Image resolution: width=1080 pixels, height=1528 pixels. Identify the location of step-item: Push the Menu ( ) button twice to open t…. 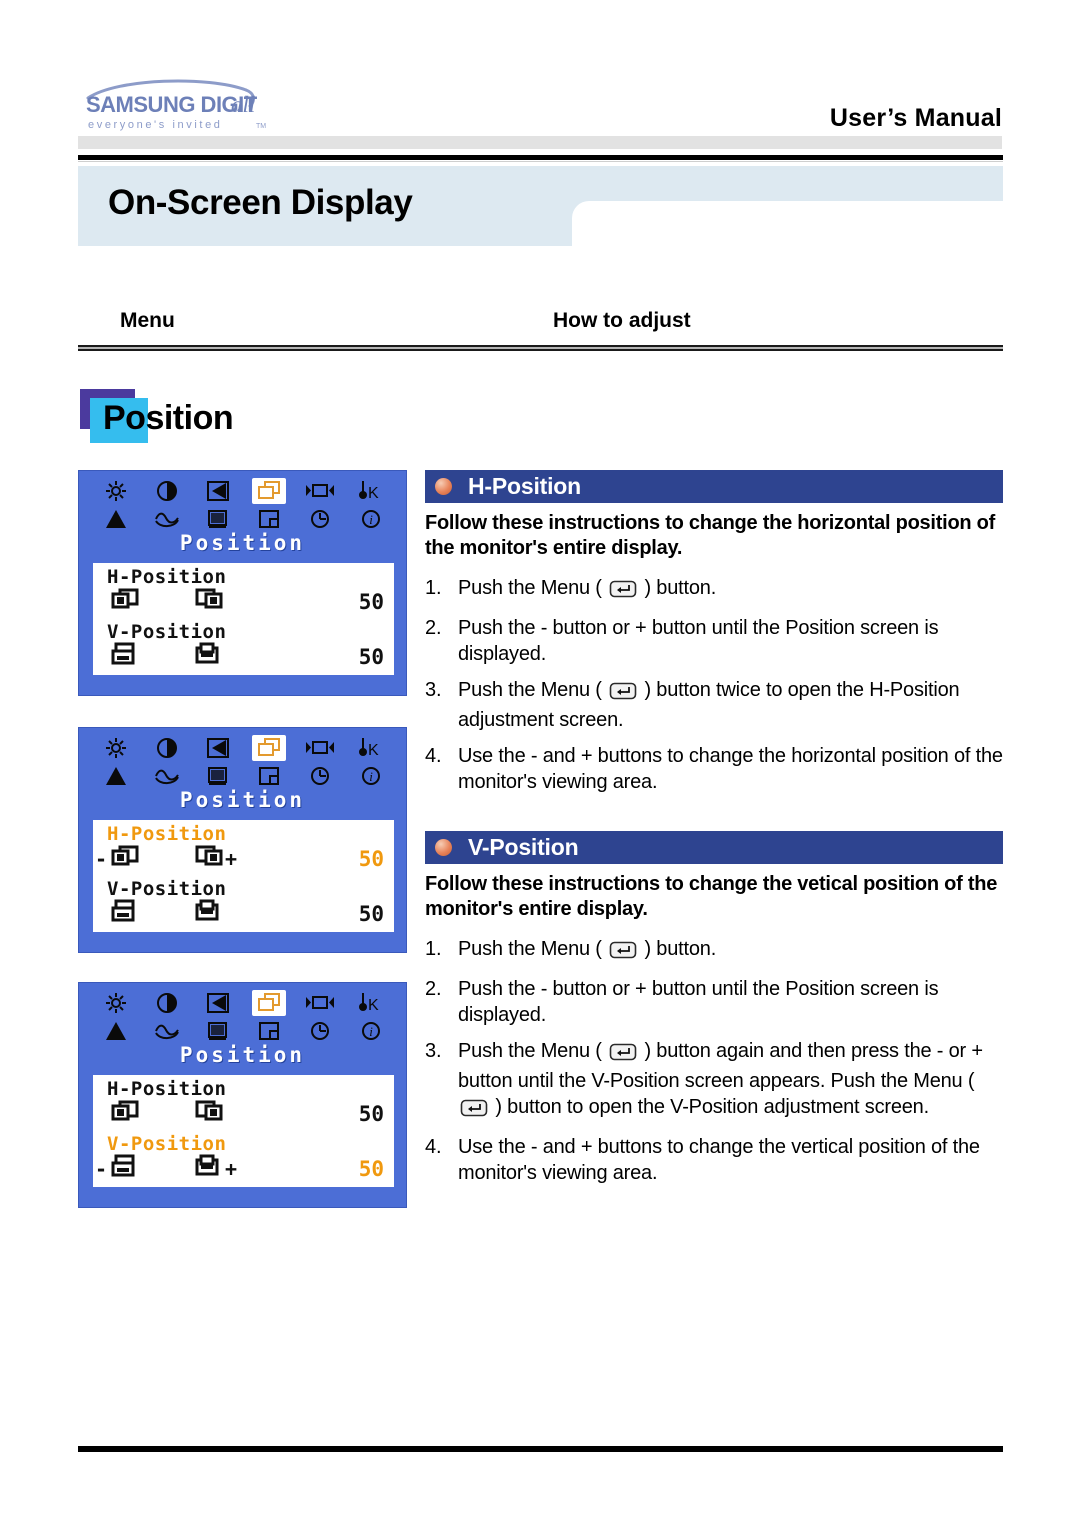
(714, 705).